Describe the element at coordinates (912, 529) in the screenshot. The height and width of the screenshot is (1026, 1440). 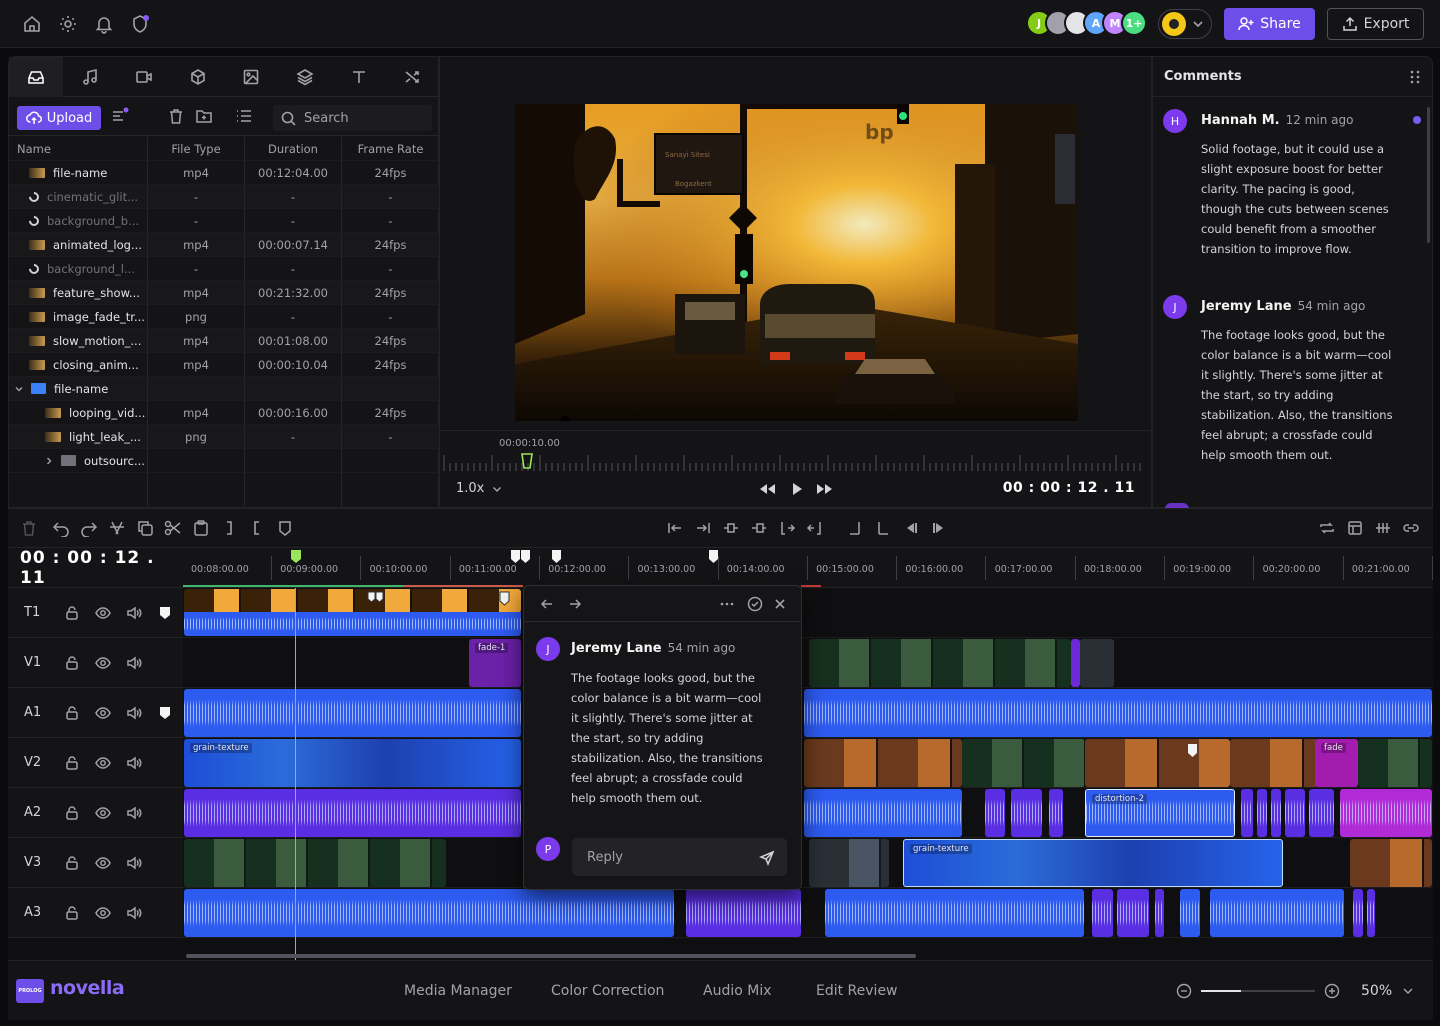
I see `step-back-icon` at that location.